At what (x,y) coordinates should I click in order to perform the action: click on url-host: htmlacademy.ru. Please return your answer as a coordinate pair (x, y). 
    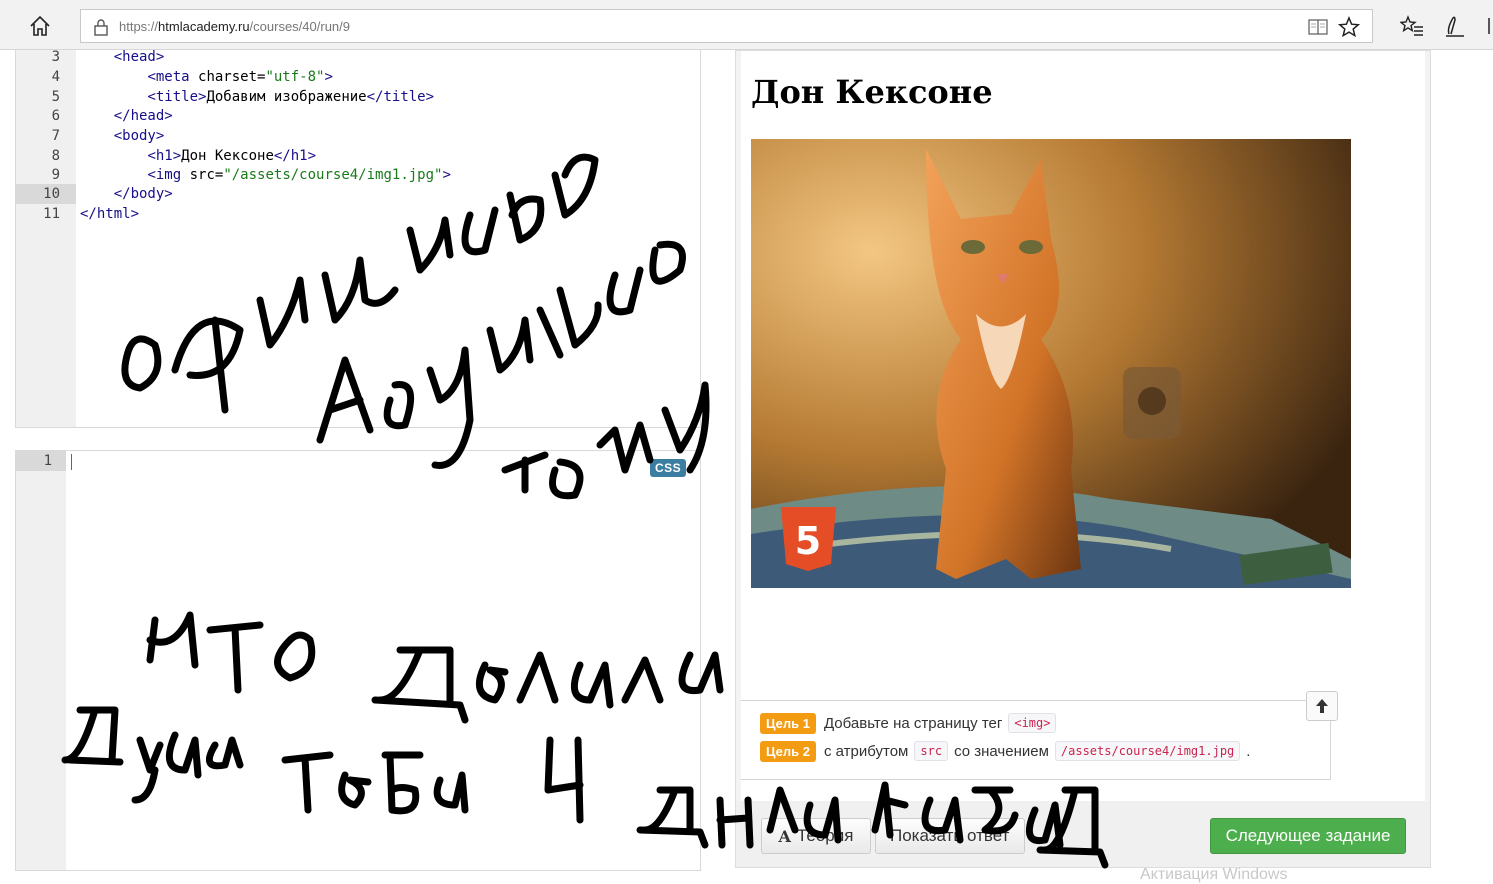
    Looking at the image, I should click on (204, 26).